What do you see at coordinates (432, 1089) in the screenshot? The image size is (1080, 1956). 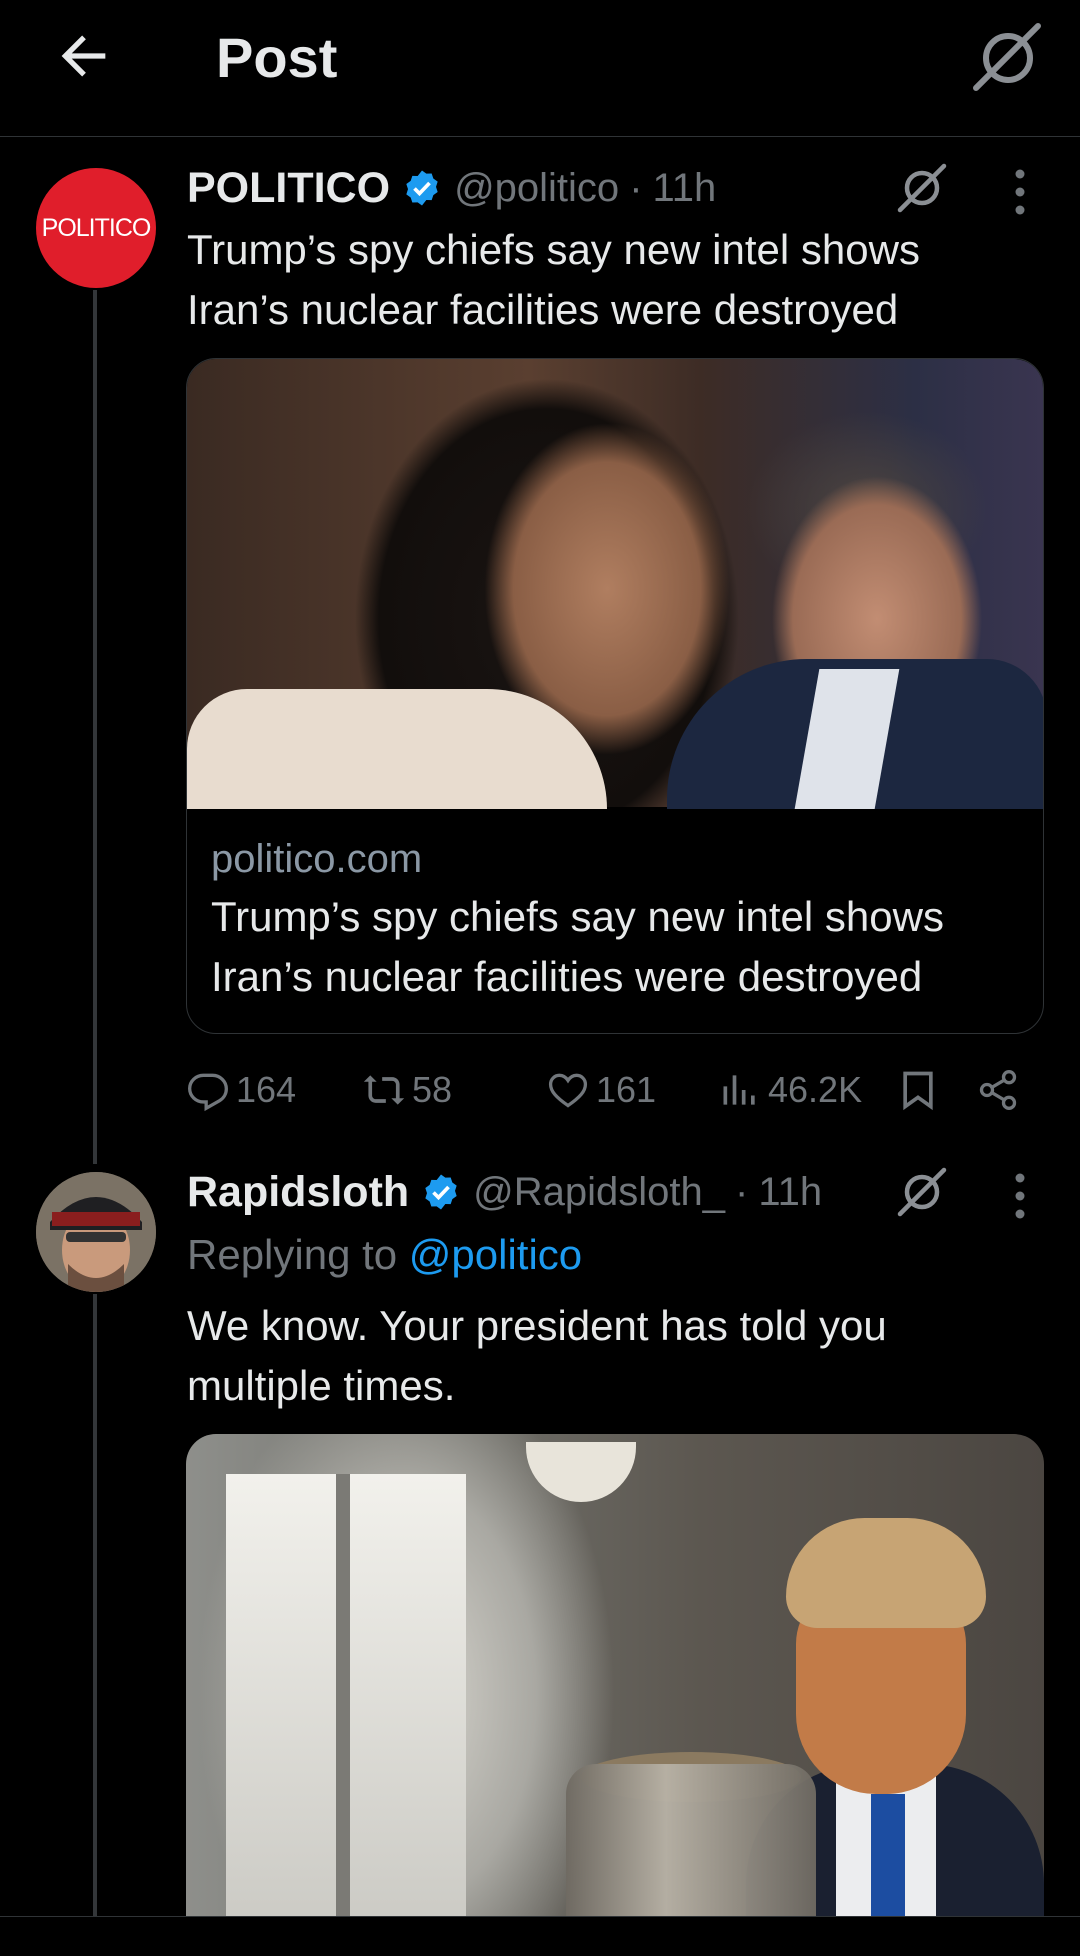 I see `repost-count: 58` at bounding box center [432, 1089].